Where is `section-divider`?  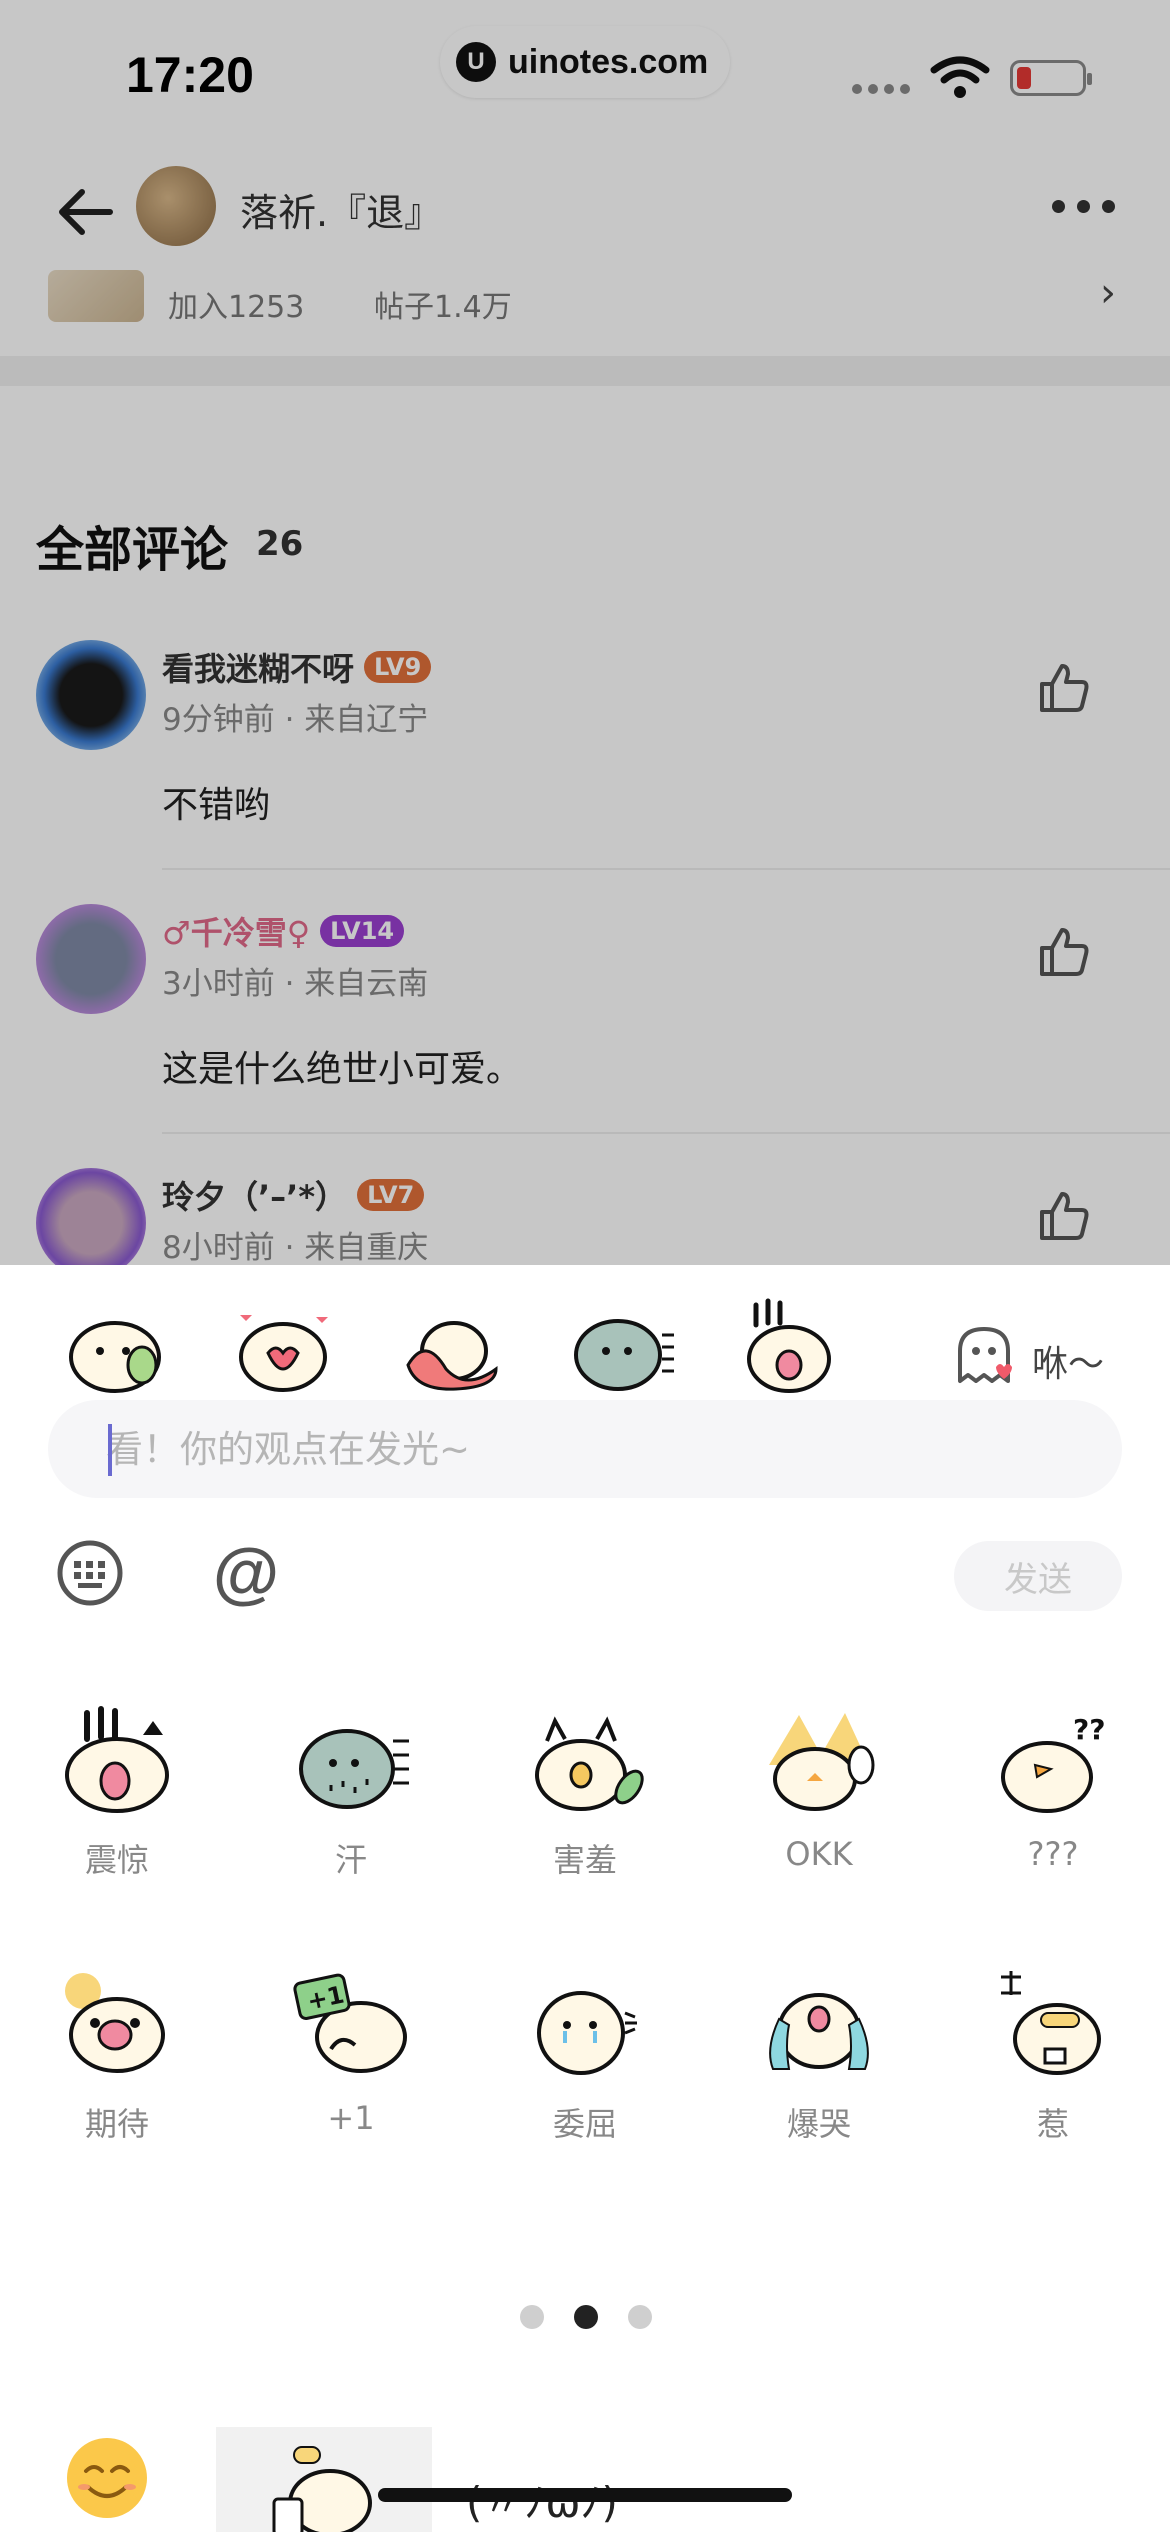 section-divider is located at coordinates (585, 371).